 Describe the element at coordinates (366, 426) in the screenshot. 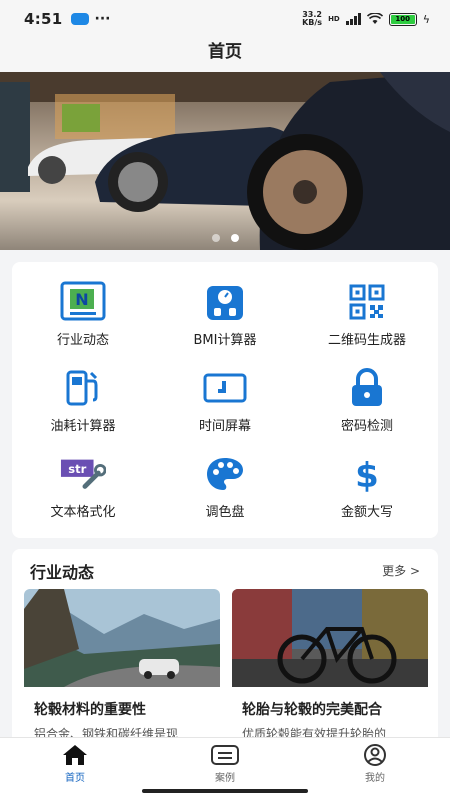

I see `tool-label: 密码检测` at that location.